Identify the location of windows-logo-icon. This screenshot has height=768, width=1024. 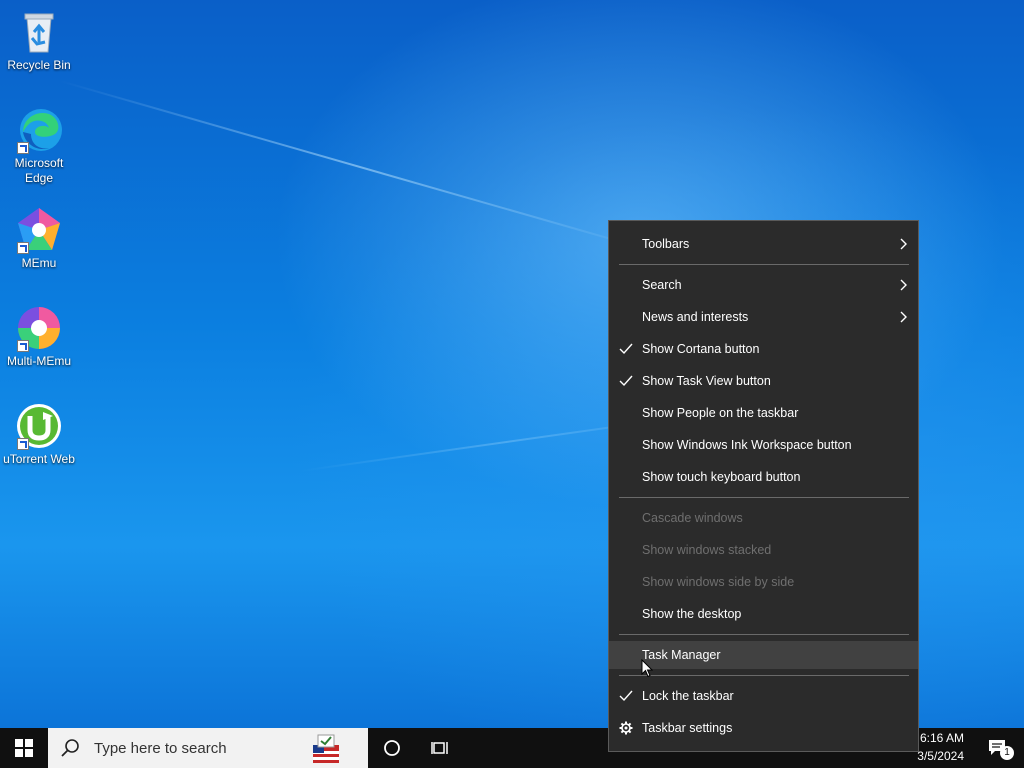
(24, 748).